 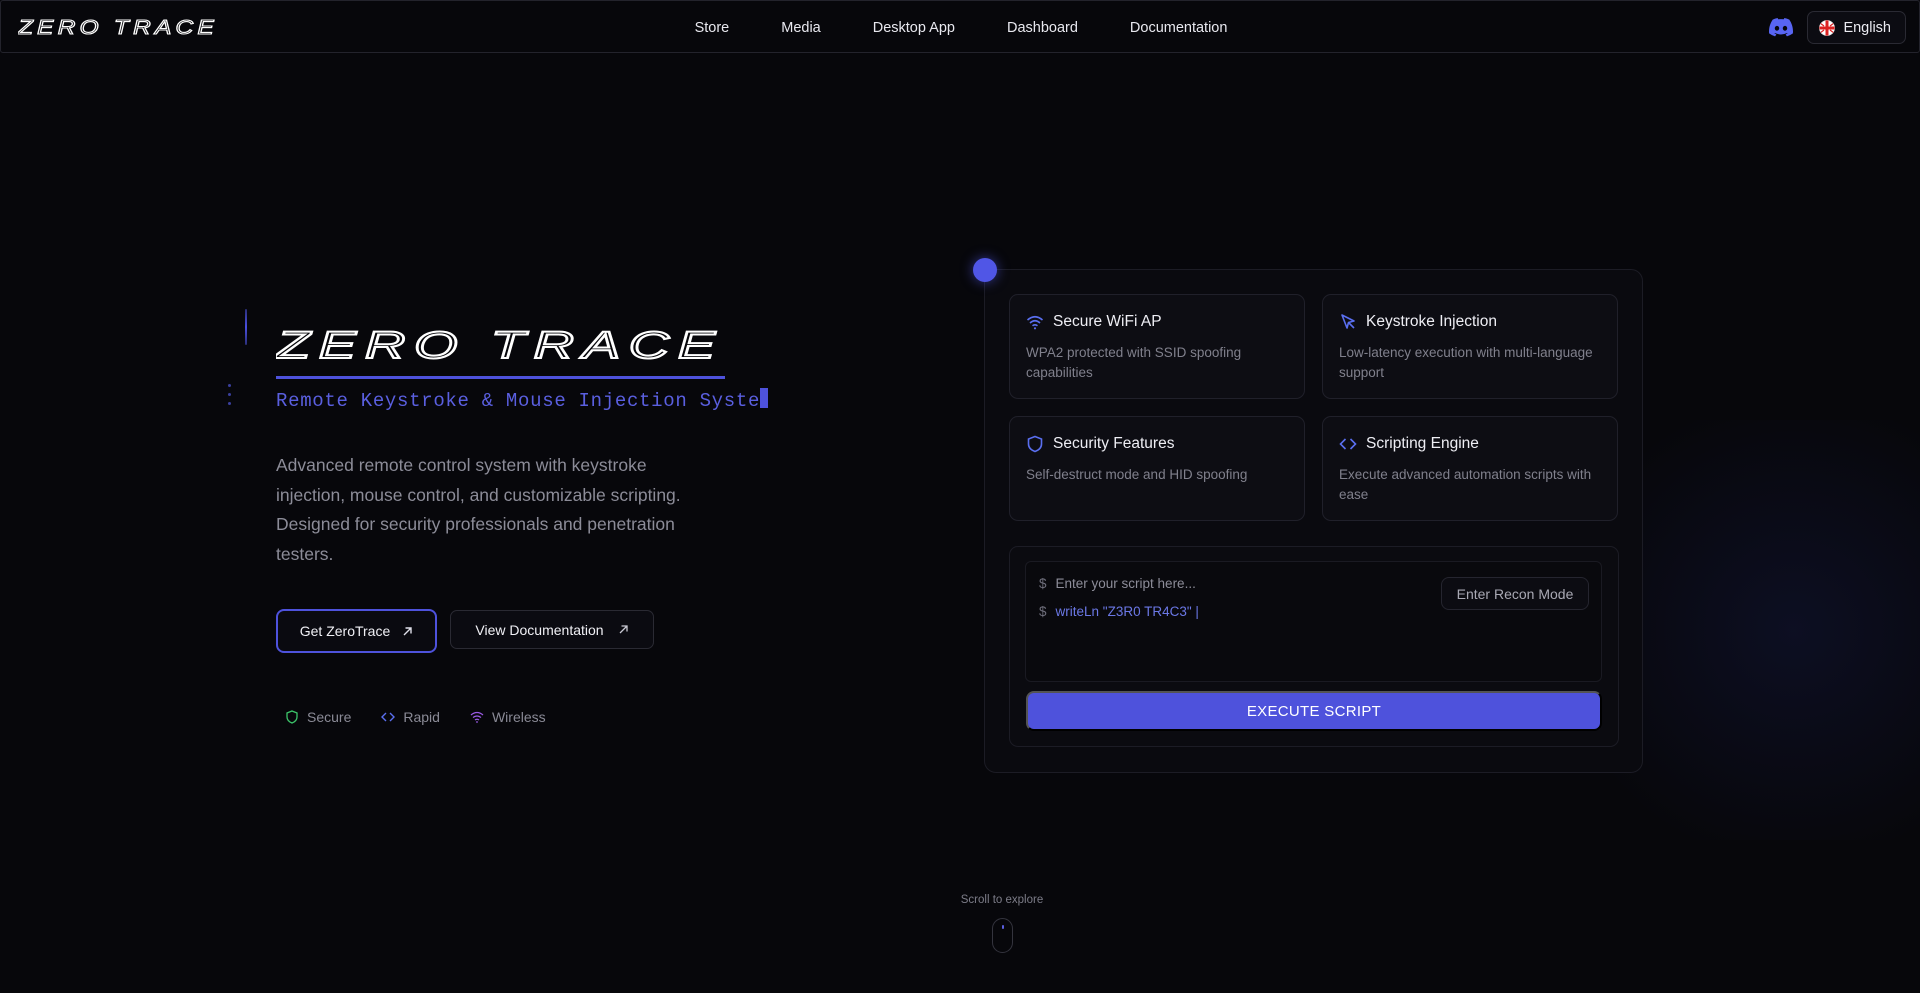 What do you see at coordinates (1042, 28) in the screenshot?
I see `nav-link-dashboard: Dashboard` at bounding box center [1042, 28].